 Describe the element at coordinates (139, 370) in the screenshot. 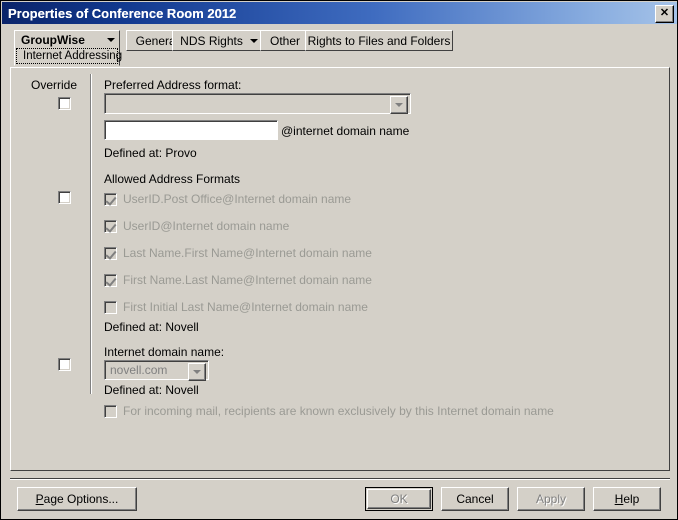

I see `internet-domain-name-value: novell.com` at that location.